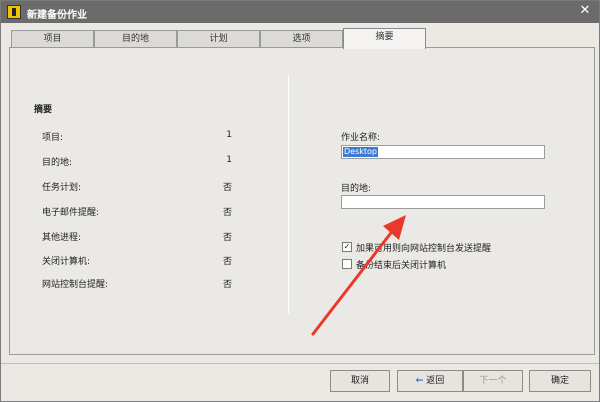 The image size is (600, 402). Describe the element at coordinates (137, 261) in the screenshot. I see `summary-row: 关闭计算机: 否` at that location.